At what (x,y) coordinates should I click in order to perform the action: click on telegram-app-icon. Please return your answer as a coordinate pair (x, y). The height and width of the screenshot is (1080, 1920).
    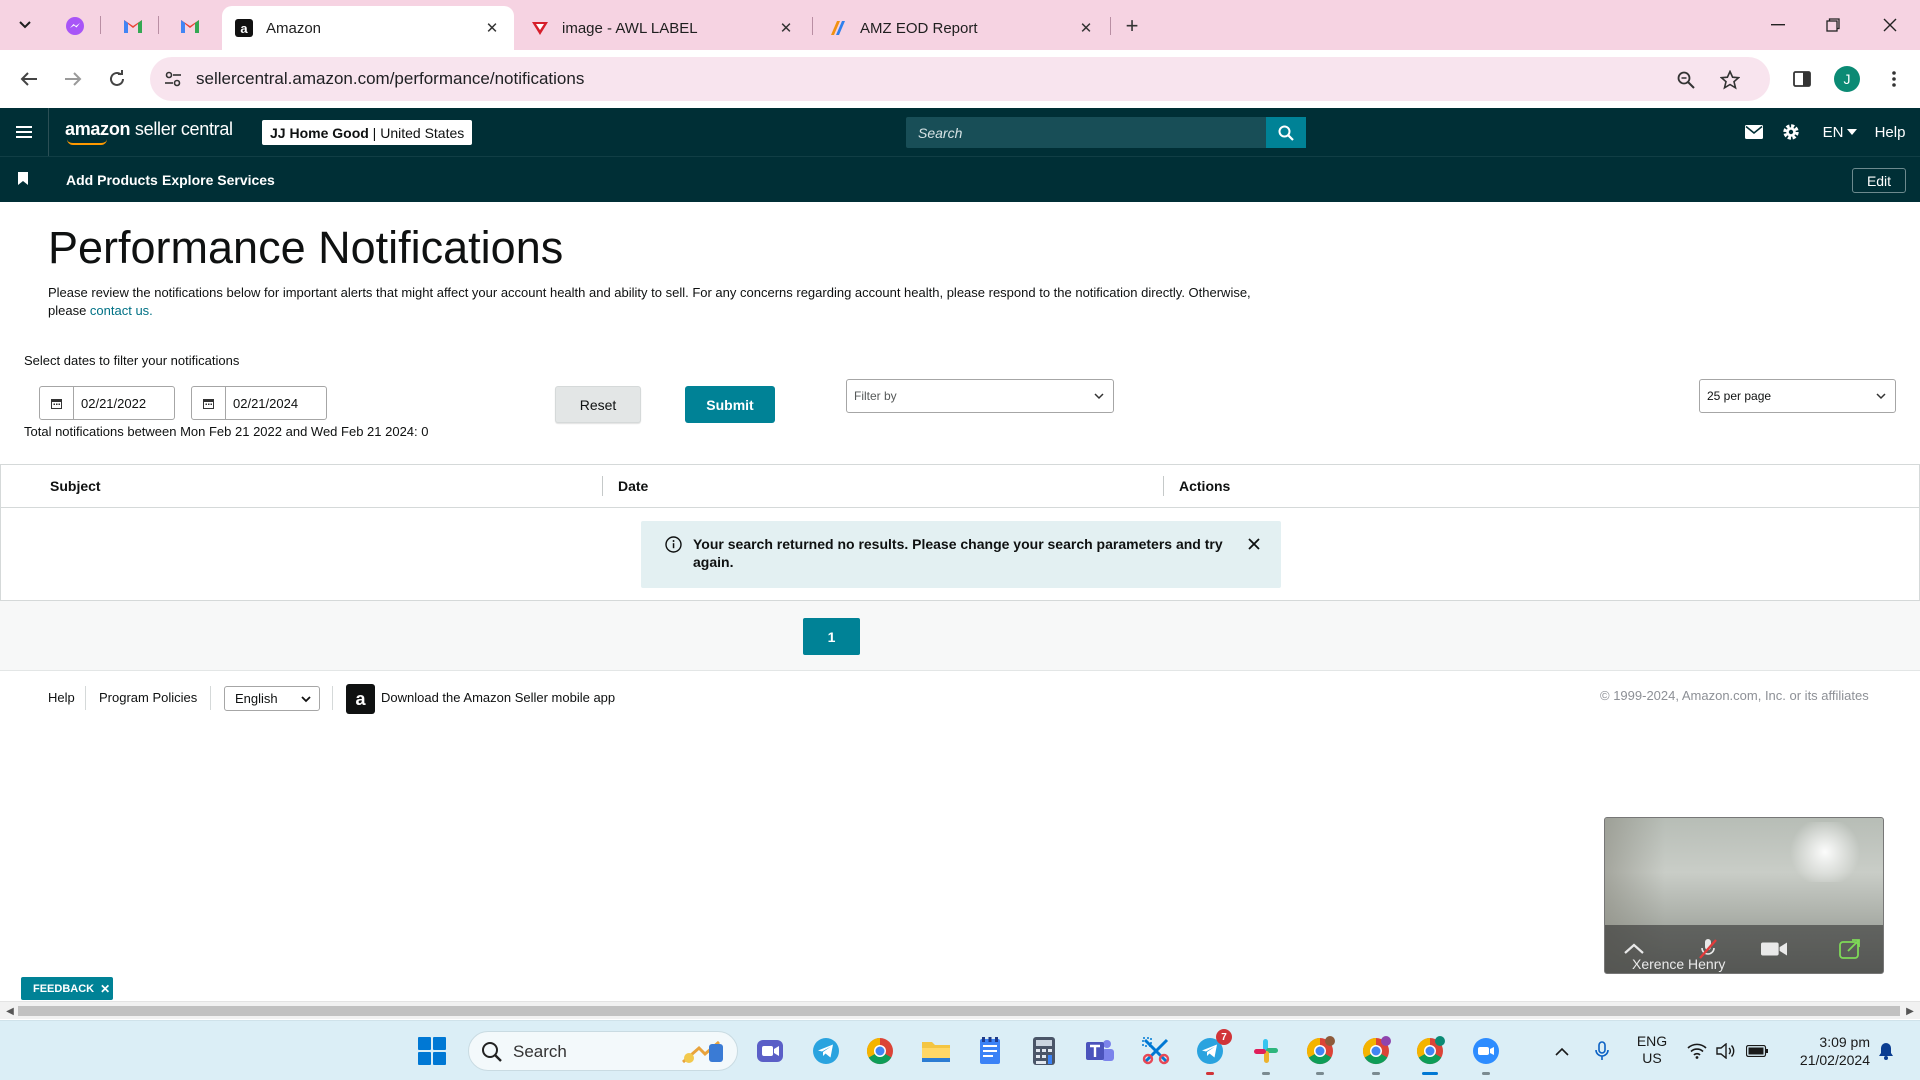
    Looking at the image, I should click on (826, 1051).